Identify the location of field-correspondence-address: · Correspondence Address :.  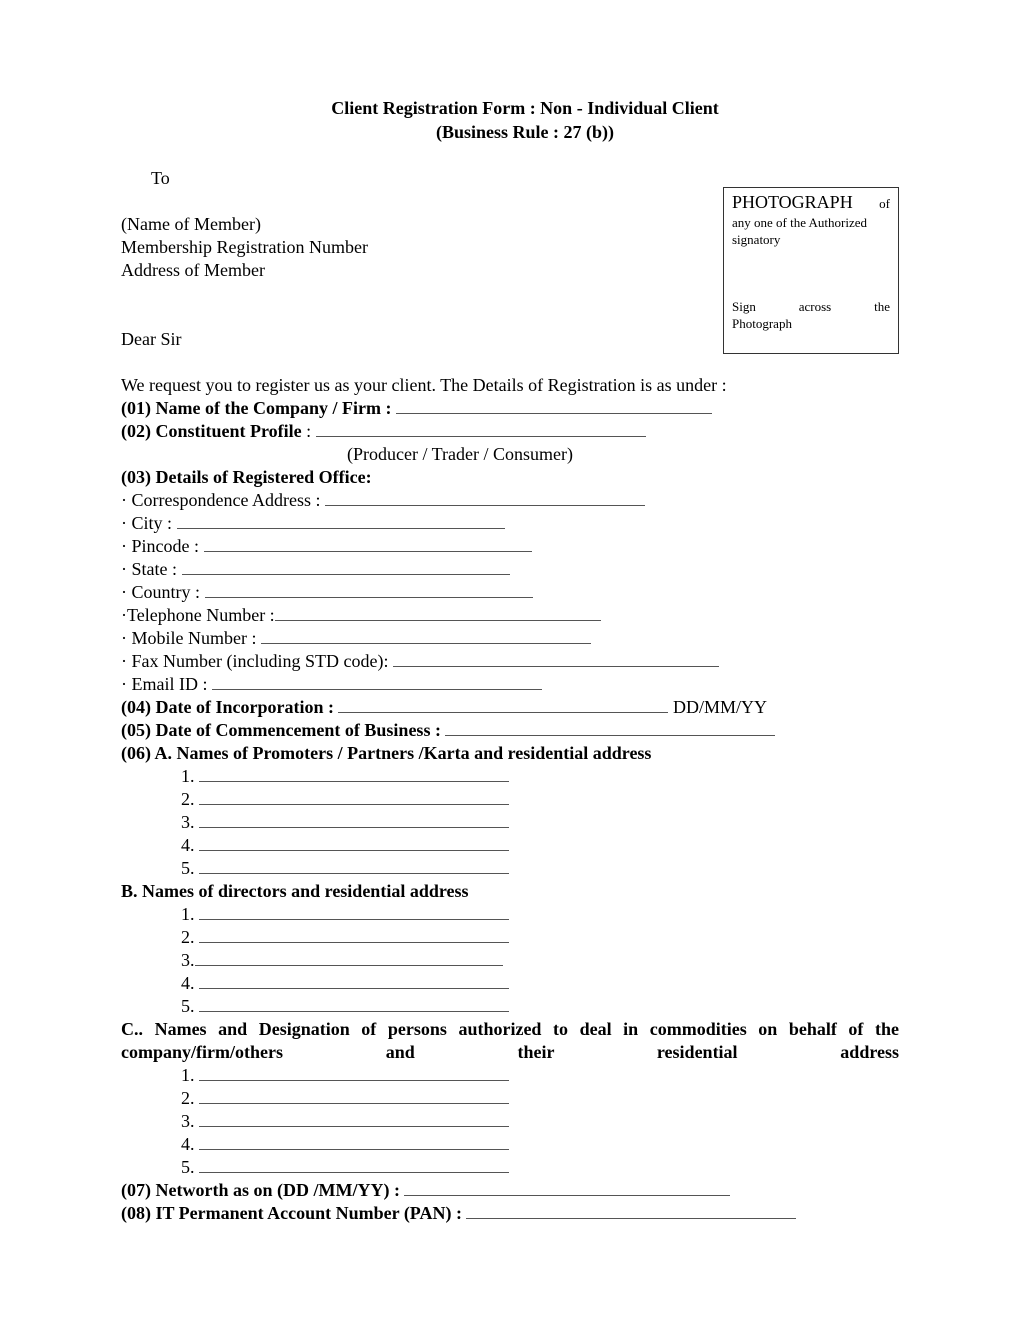
(383, 500).